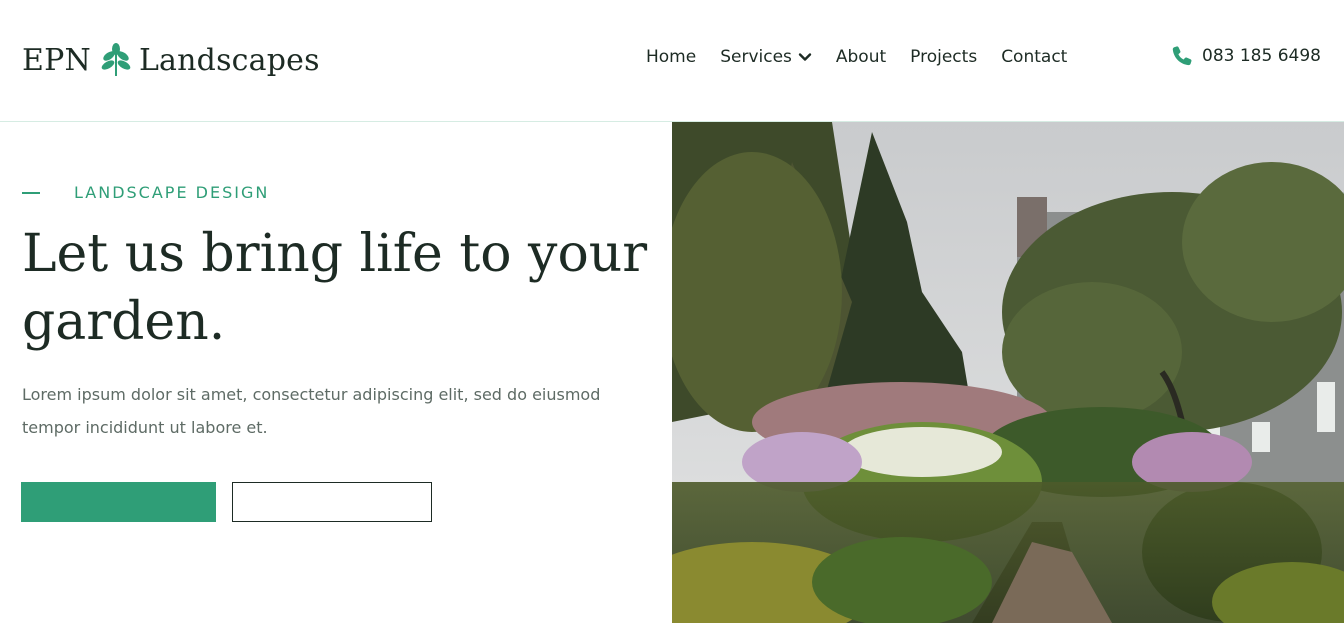  I want to click on hero-secondary-button, so click(332, 502).